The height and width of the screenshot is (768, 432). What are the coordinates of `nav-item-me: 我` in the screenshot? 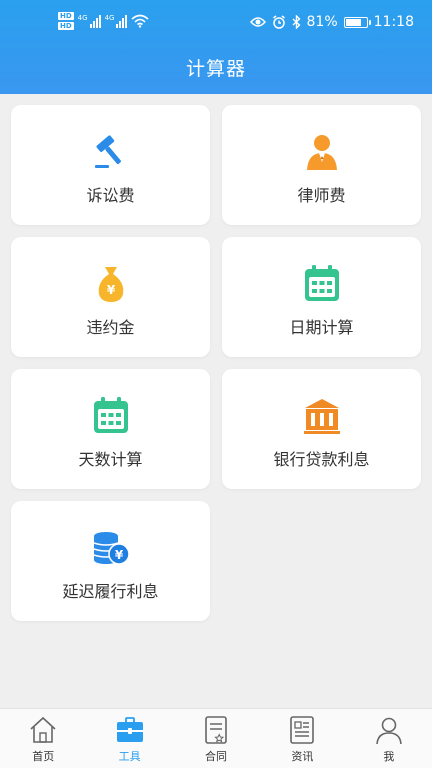 It's located at (389, 738).